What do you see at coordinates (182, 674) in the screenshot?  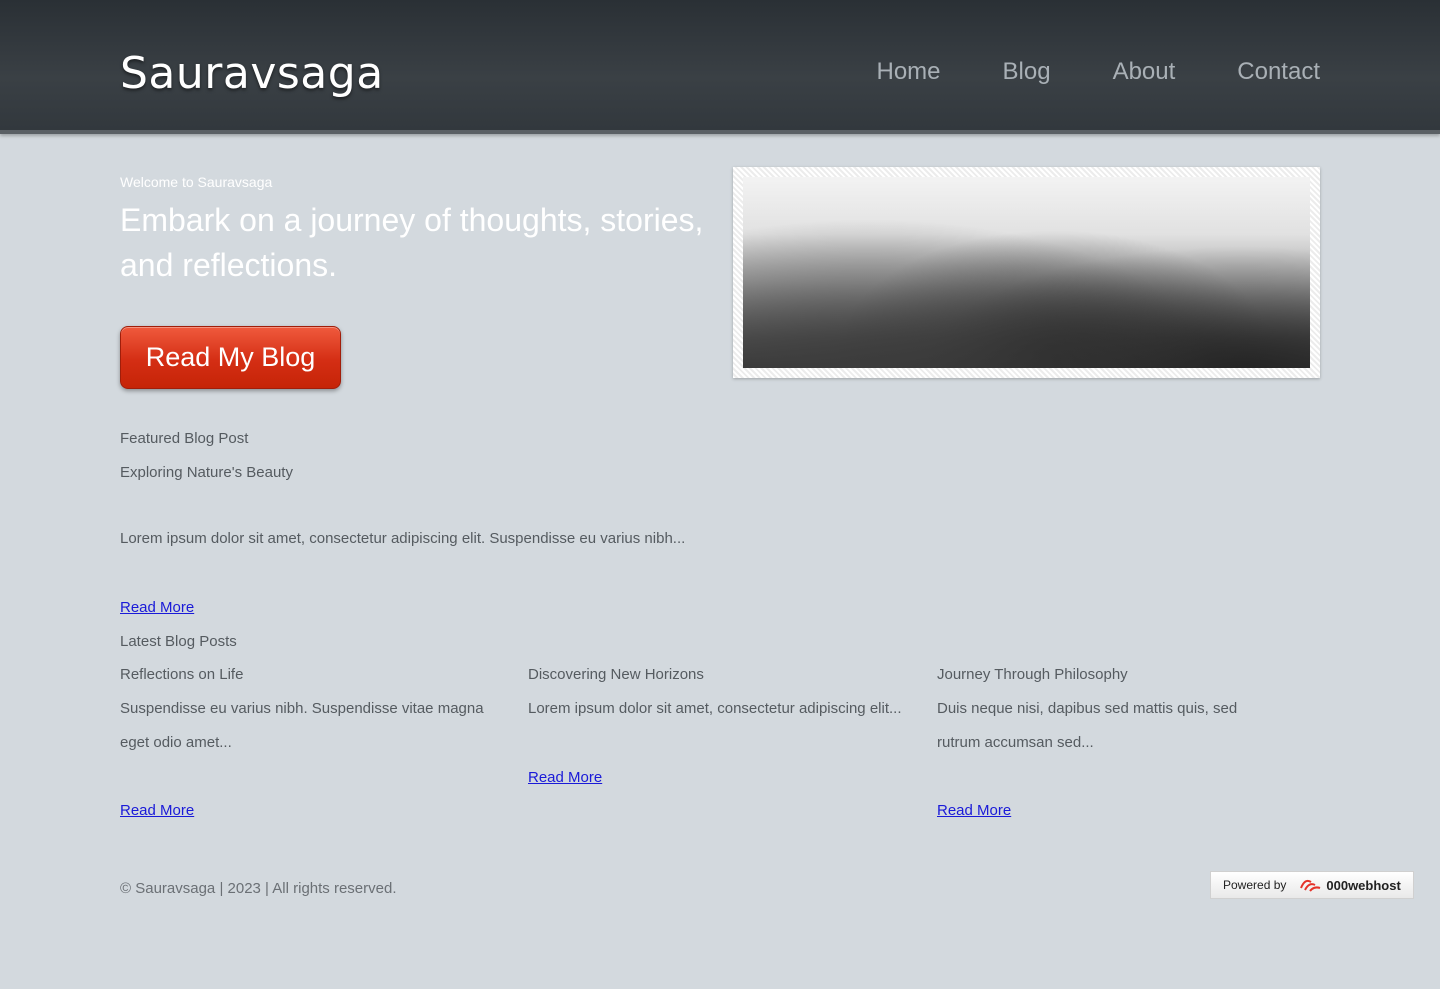 I see `post-title-1: Reflections on Life` at bounding box center [182, 674].